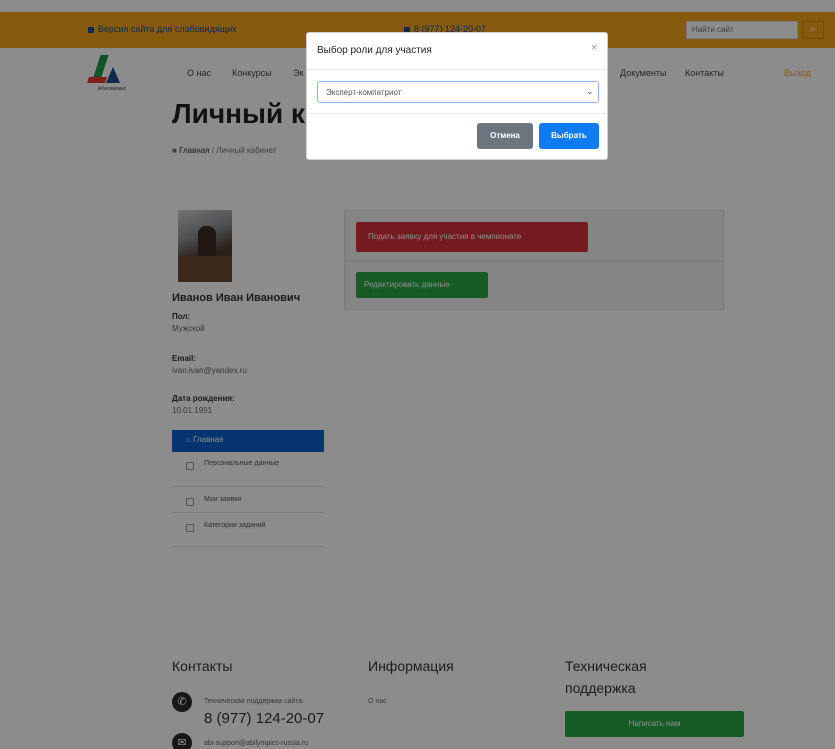 The height and width of the screenshot is (749, 835). What do you see at coordinates (505, 136) in the screenshot?
I see `cancel-button: Отмена` at bounding box center [505, 136].